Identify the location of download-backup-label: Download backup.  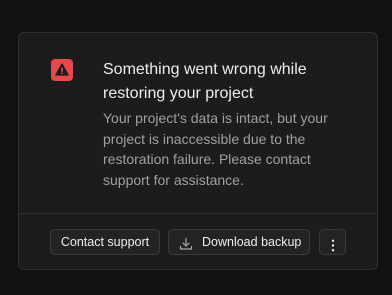
(252, 242).